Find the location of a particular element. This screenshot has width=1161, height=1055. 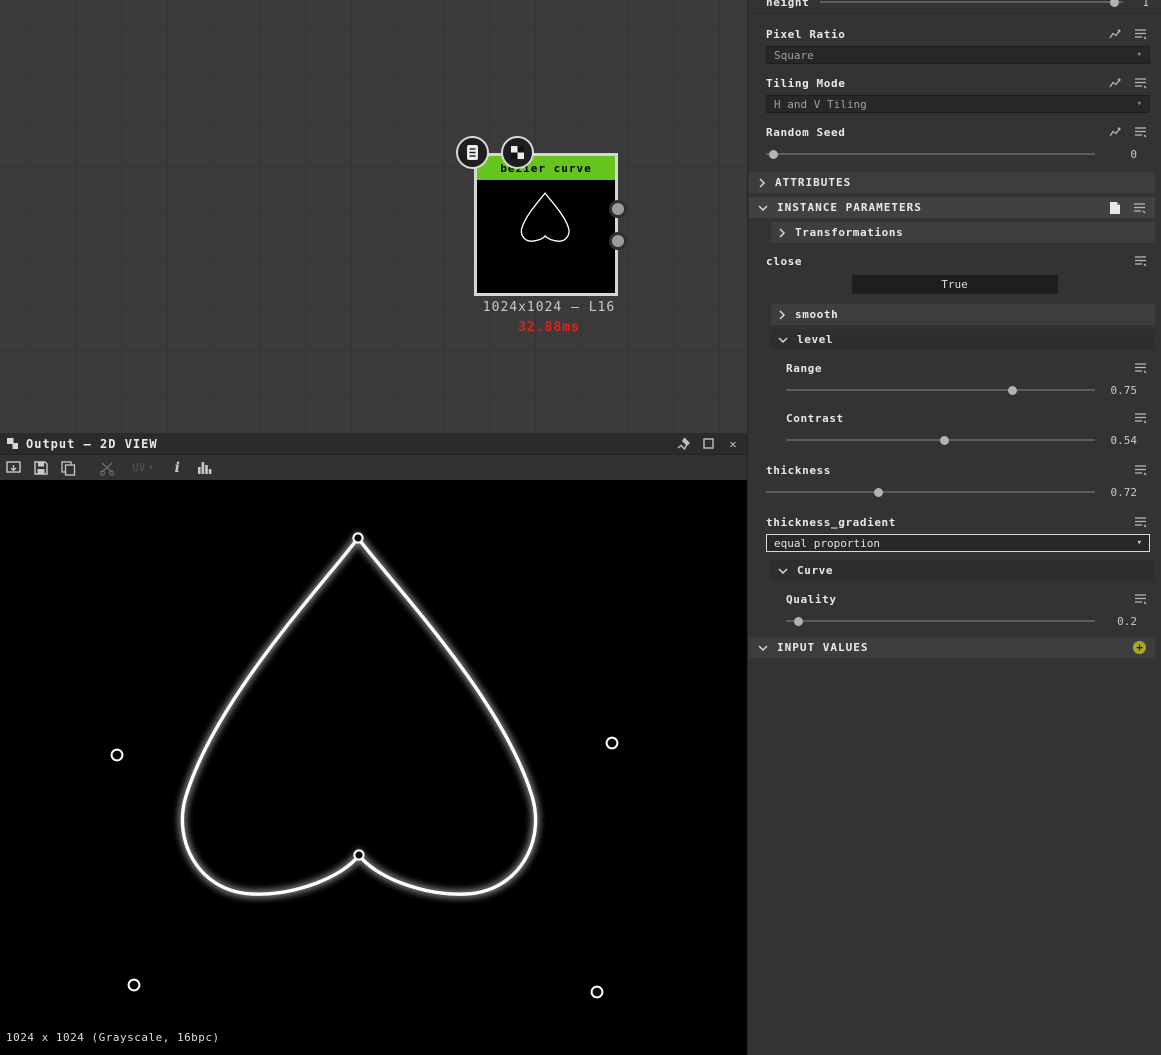

range-slider-row: 0.75 is located at coordinates (954, 390).